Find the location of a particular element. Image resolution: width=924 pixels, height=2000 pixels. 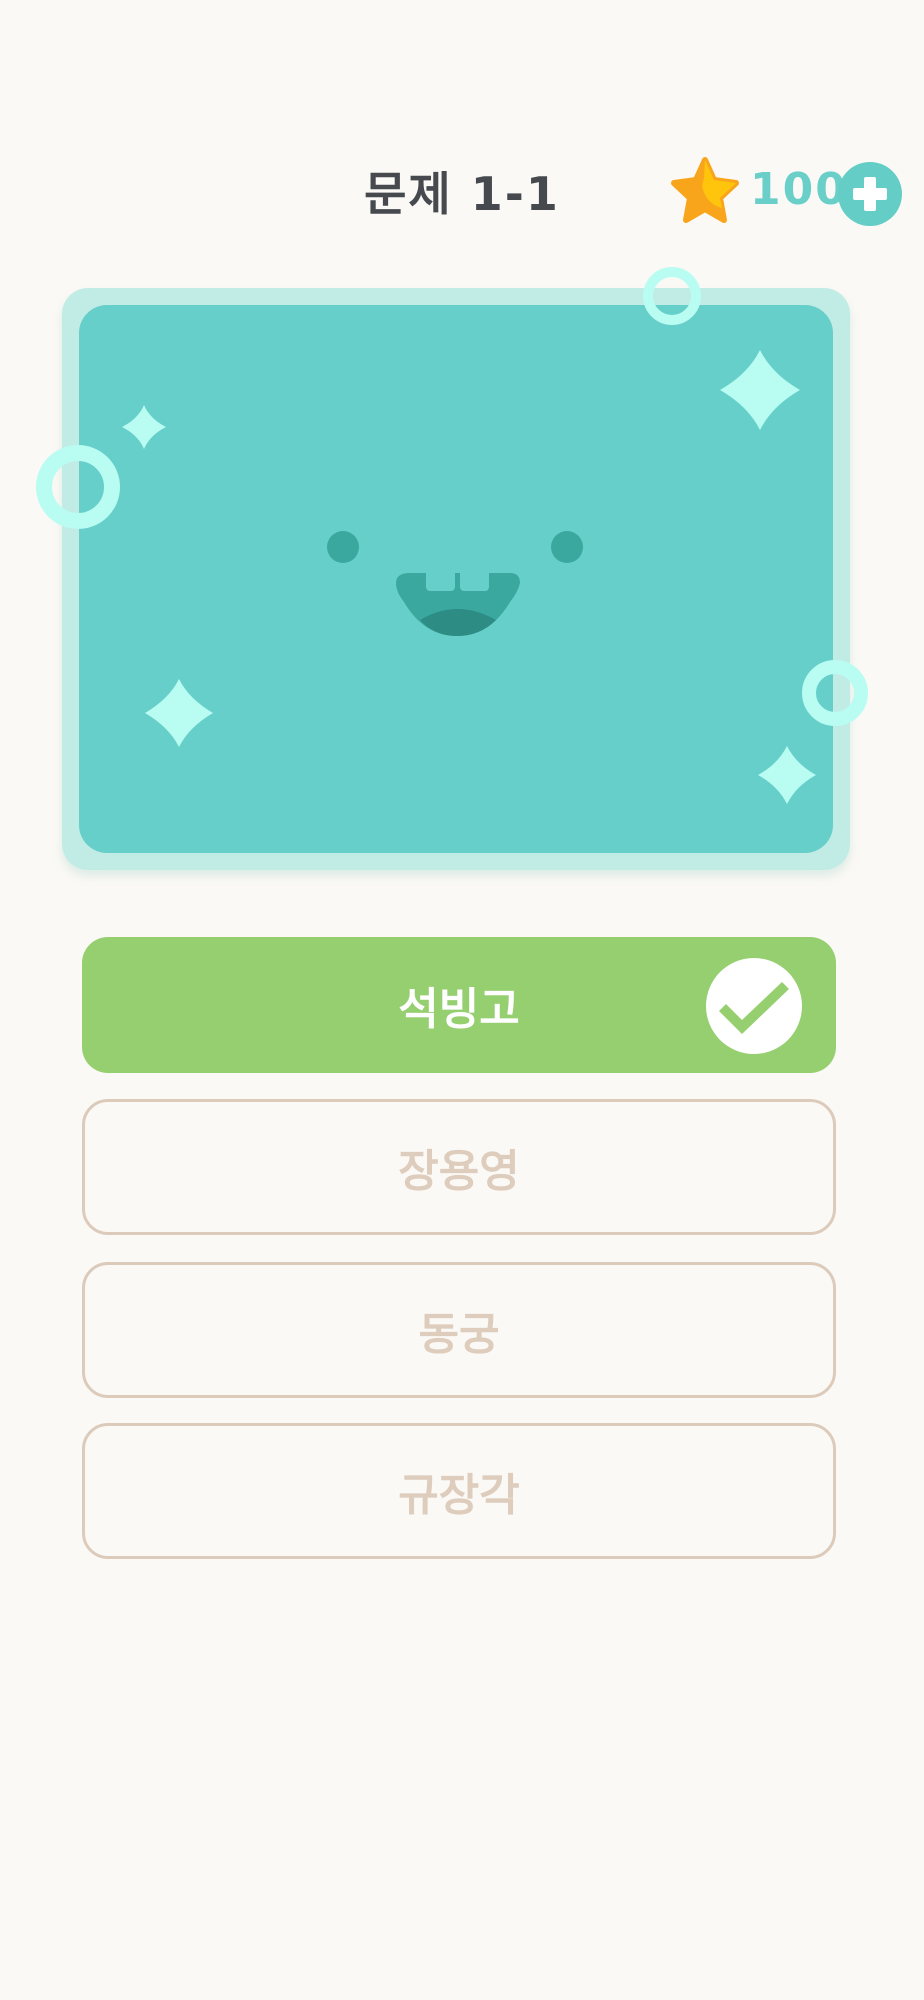

add-coins-button is located at coordinates (870, 194).